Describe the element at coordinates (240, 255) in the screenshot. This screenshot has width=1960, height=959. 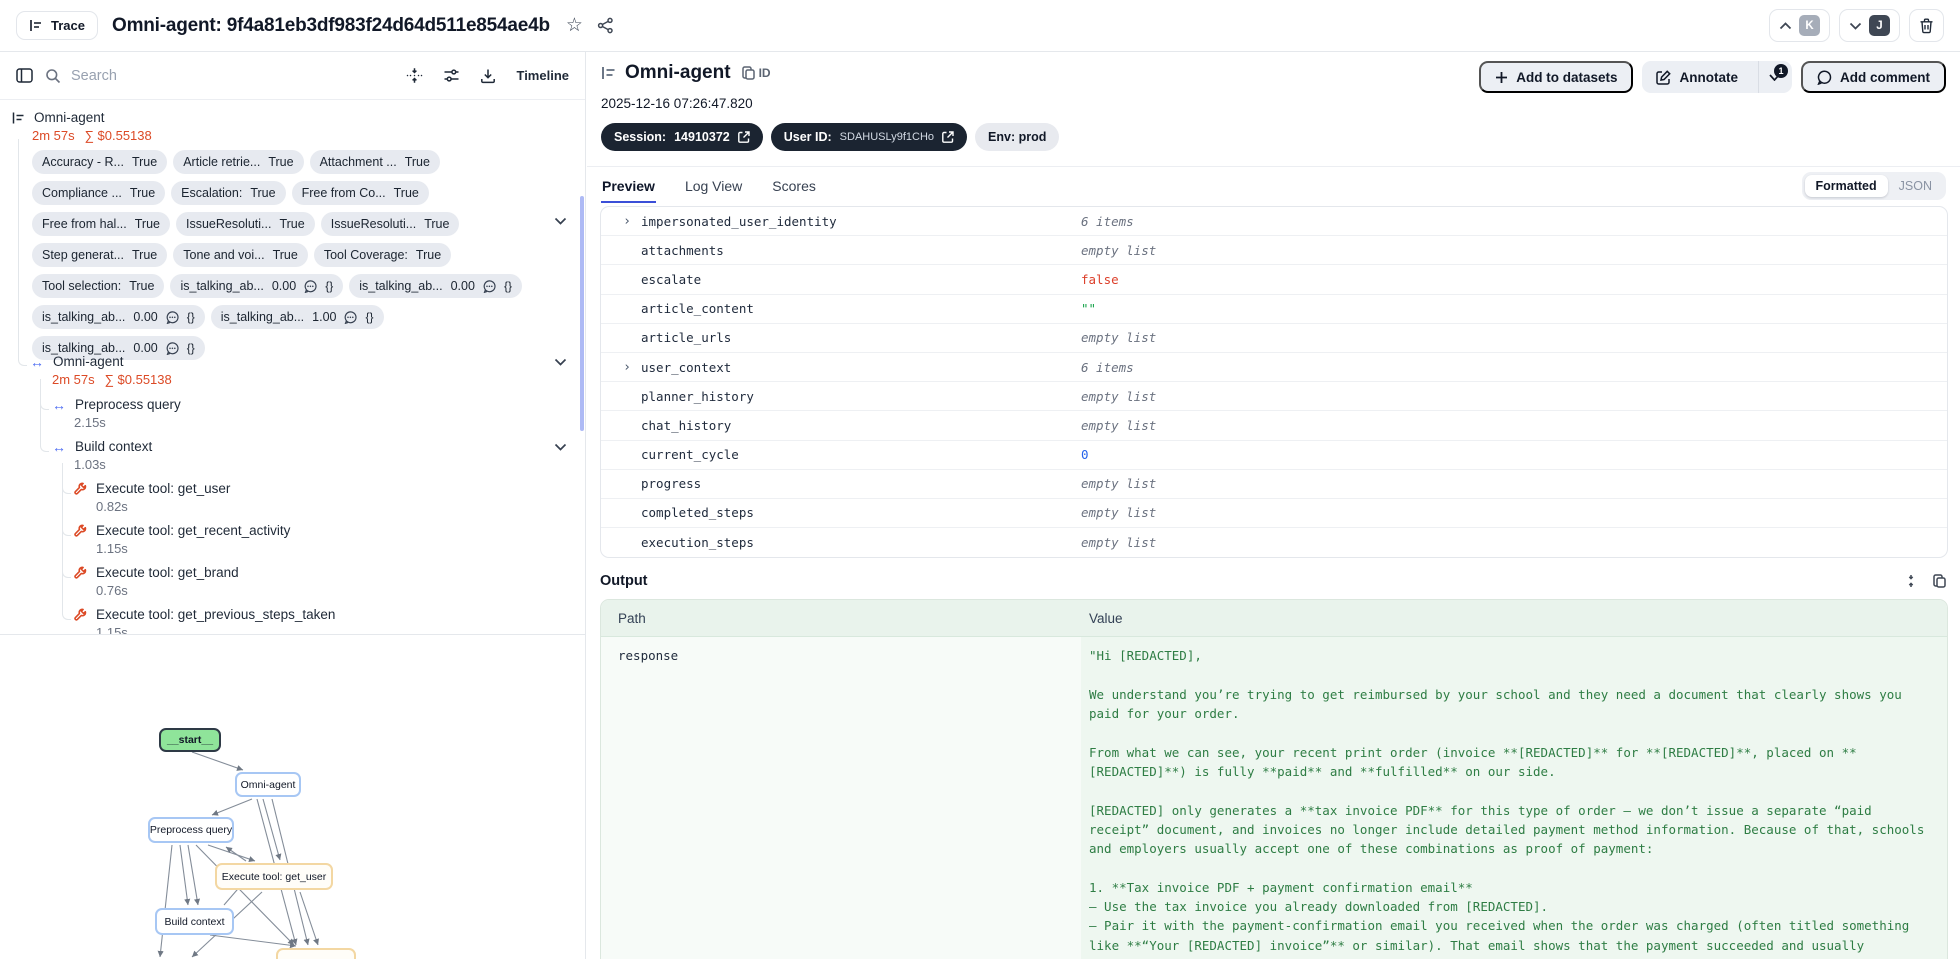
I see `score-badge: Tone and voi... True` at that location.